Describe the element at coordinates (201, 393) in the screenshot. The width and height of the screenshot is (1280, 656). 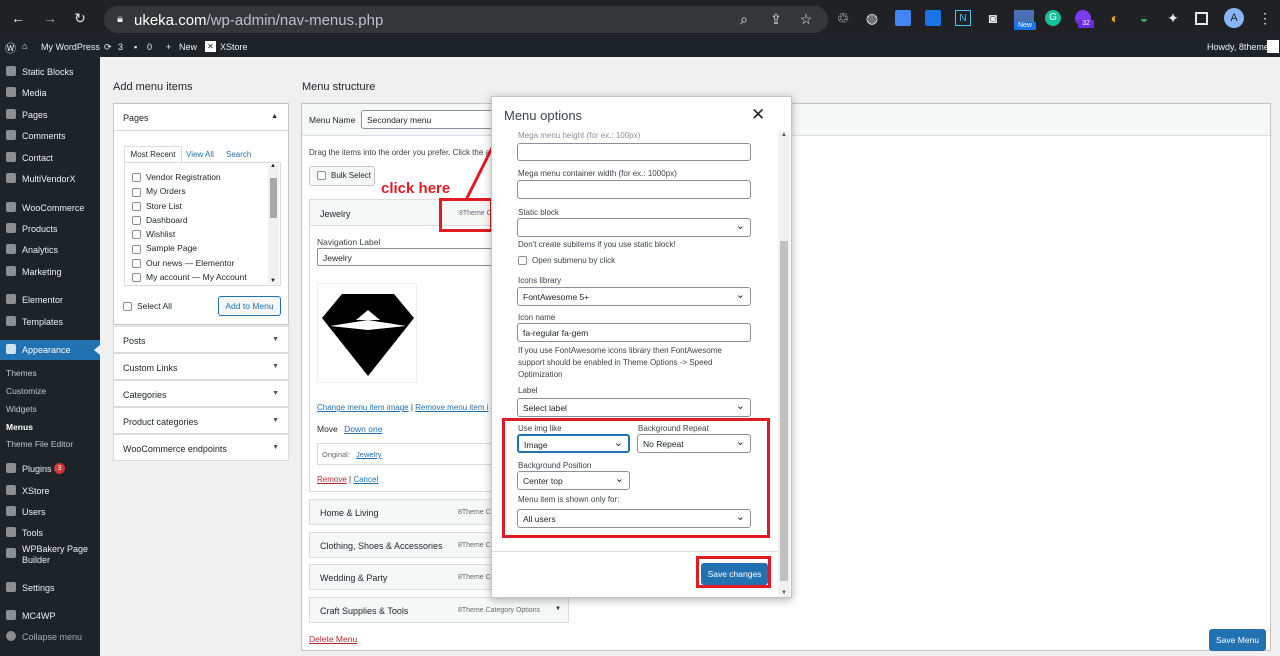
I see `accordion-categories: Categories ▼` at that location.